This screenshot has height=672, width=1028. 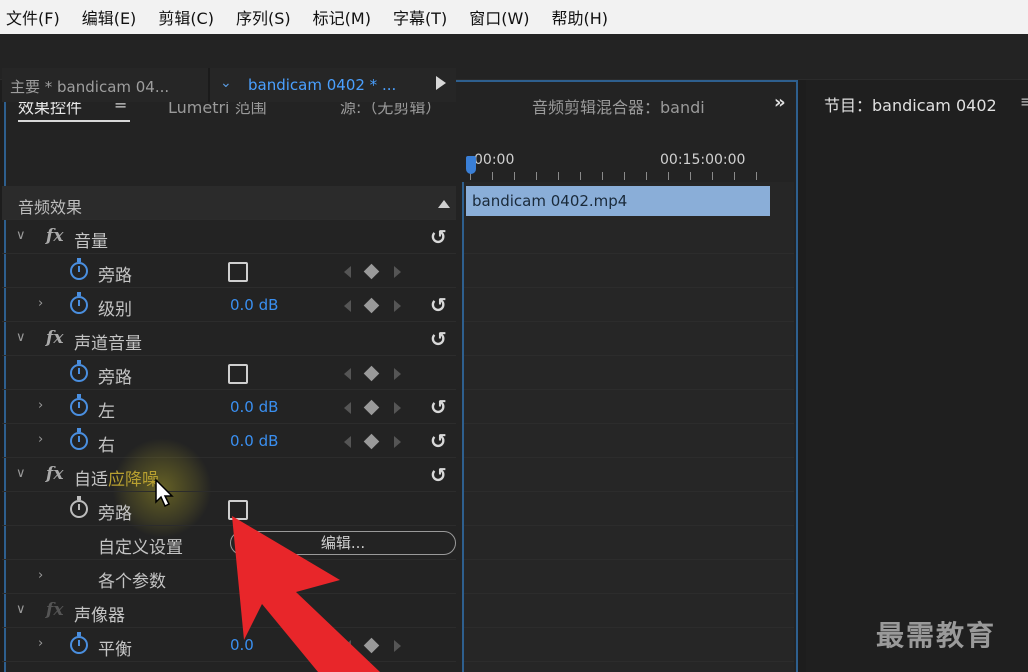 I want to click on section-title: 音频效果, so click(x=50, y=207).